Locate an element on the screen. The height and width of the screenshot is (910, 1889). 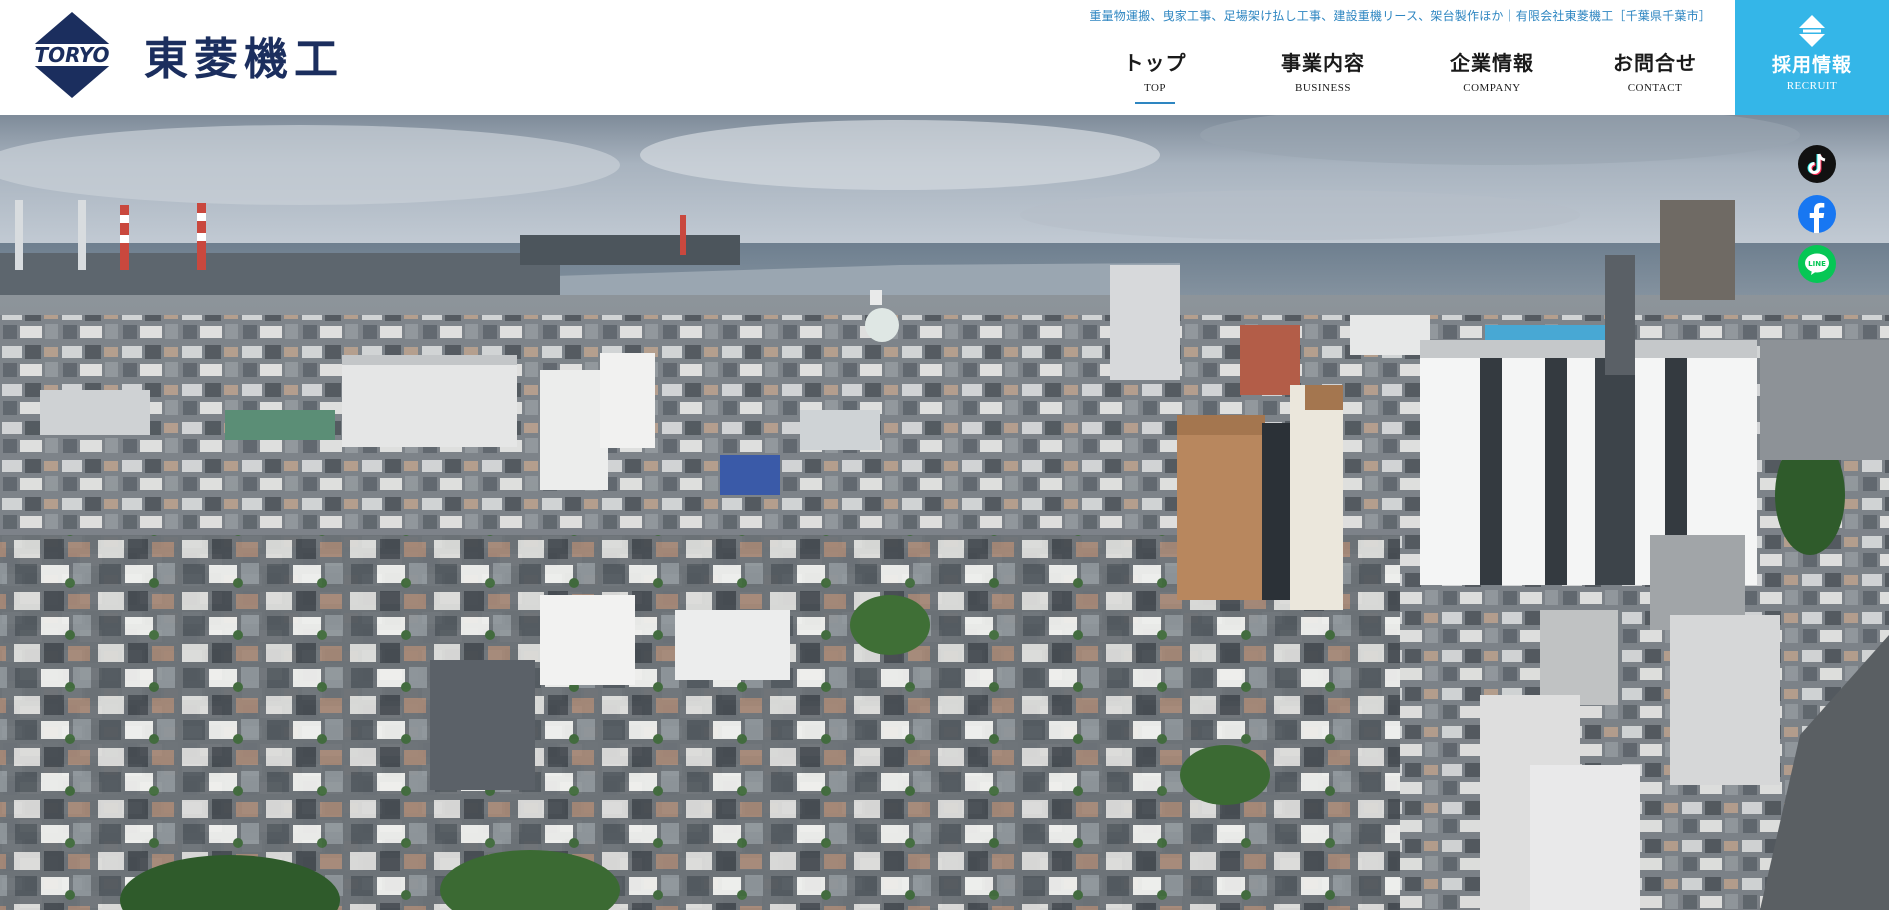
tiktok-link is located at coordinates (1817, 164).